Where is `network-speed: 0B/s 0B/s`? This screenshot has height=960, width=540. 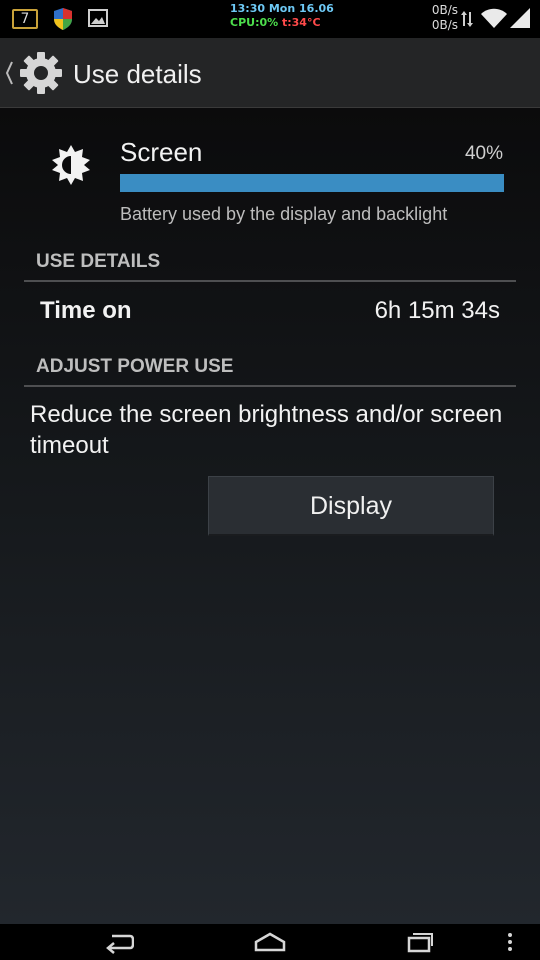 network-speed: 0B/s 0B/s is located at coordinates (445, 18).